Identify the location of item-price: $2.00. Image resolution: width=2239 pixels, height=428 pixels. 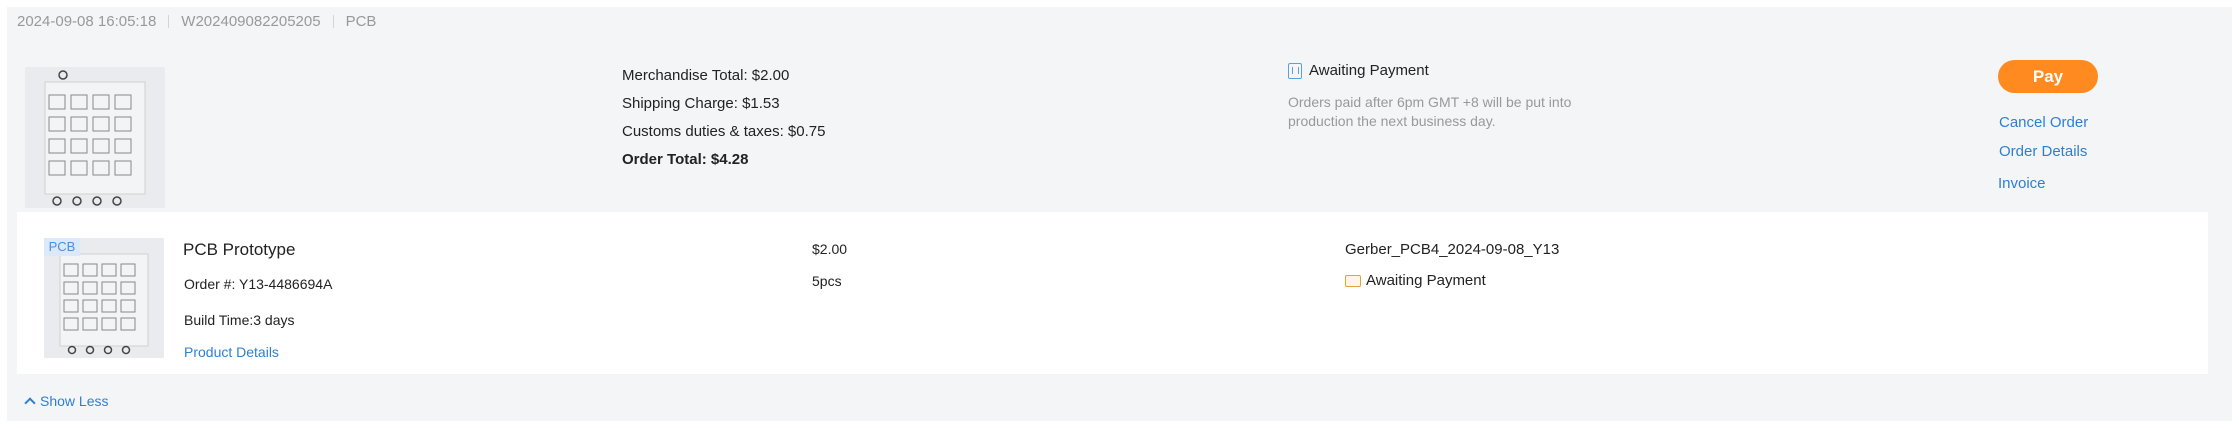
(830, 249).